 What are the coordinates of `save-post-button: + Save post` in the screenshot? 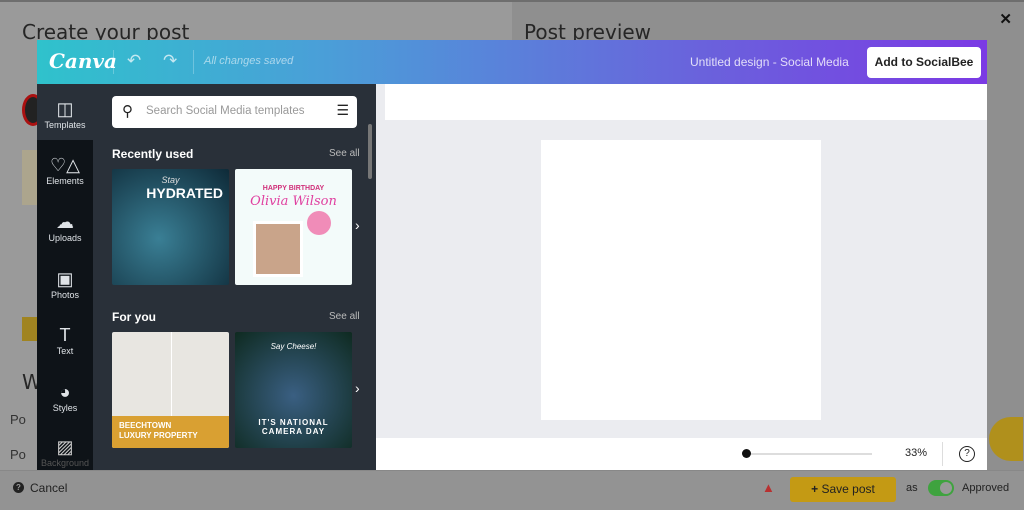 It's located at (843, 489).